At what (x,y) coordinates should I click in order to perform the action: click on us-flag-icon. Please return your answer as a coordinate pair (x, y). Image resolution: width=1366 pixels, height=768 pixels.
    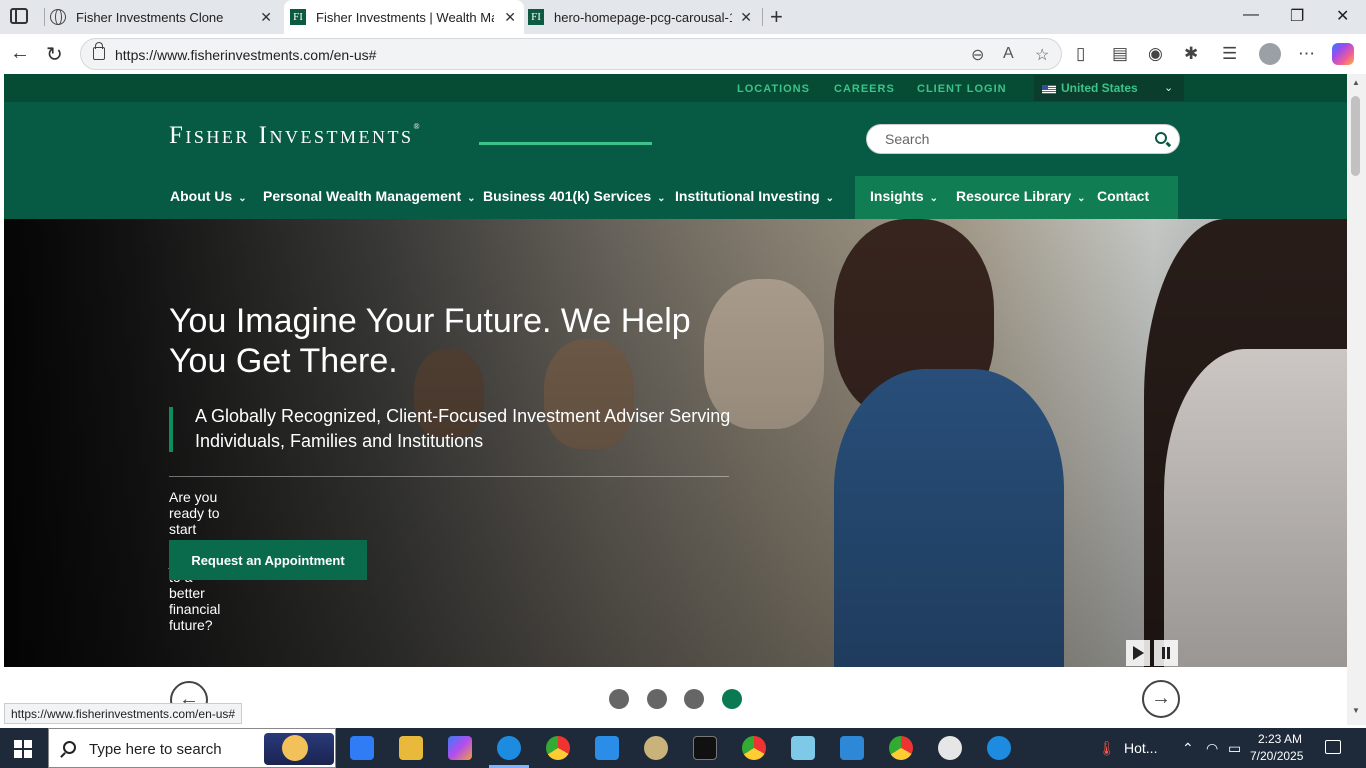
    Looking at the image, I should click on (1049, 89).